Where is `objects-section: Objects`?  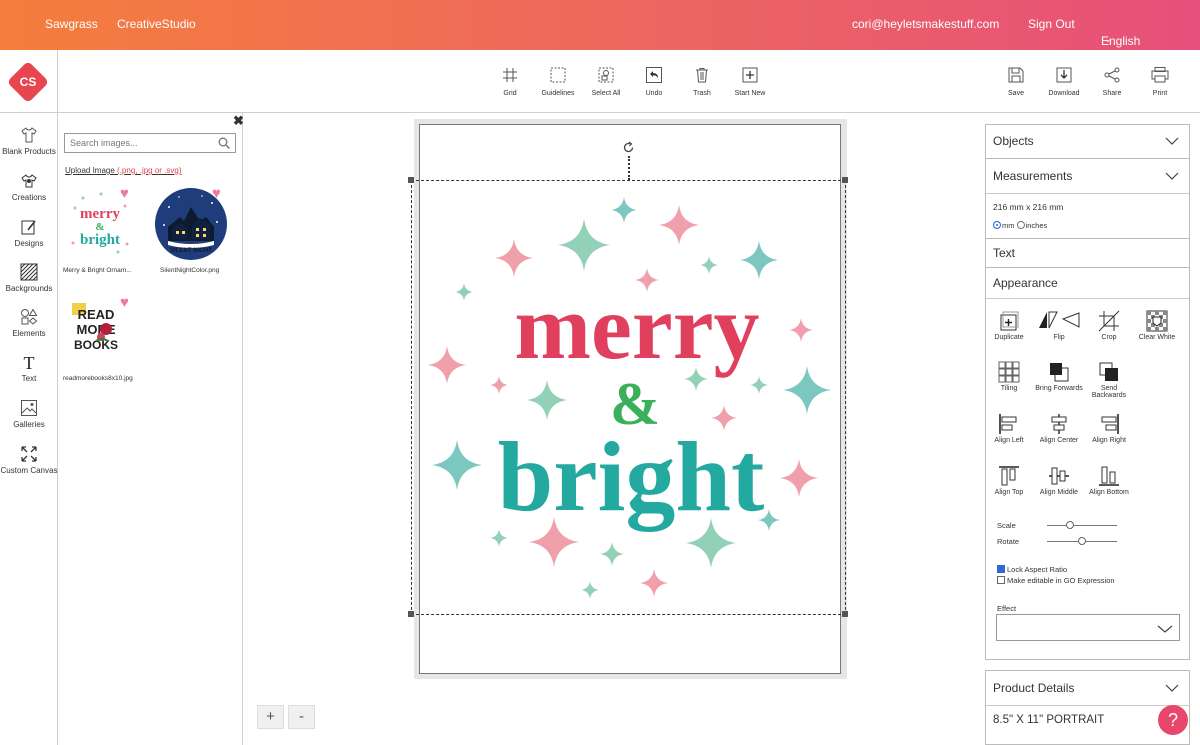
objects-section: Objects is located at coordinates (1087, 141).